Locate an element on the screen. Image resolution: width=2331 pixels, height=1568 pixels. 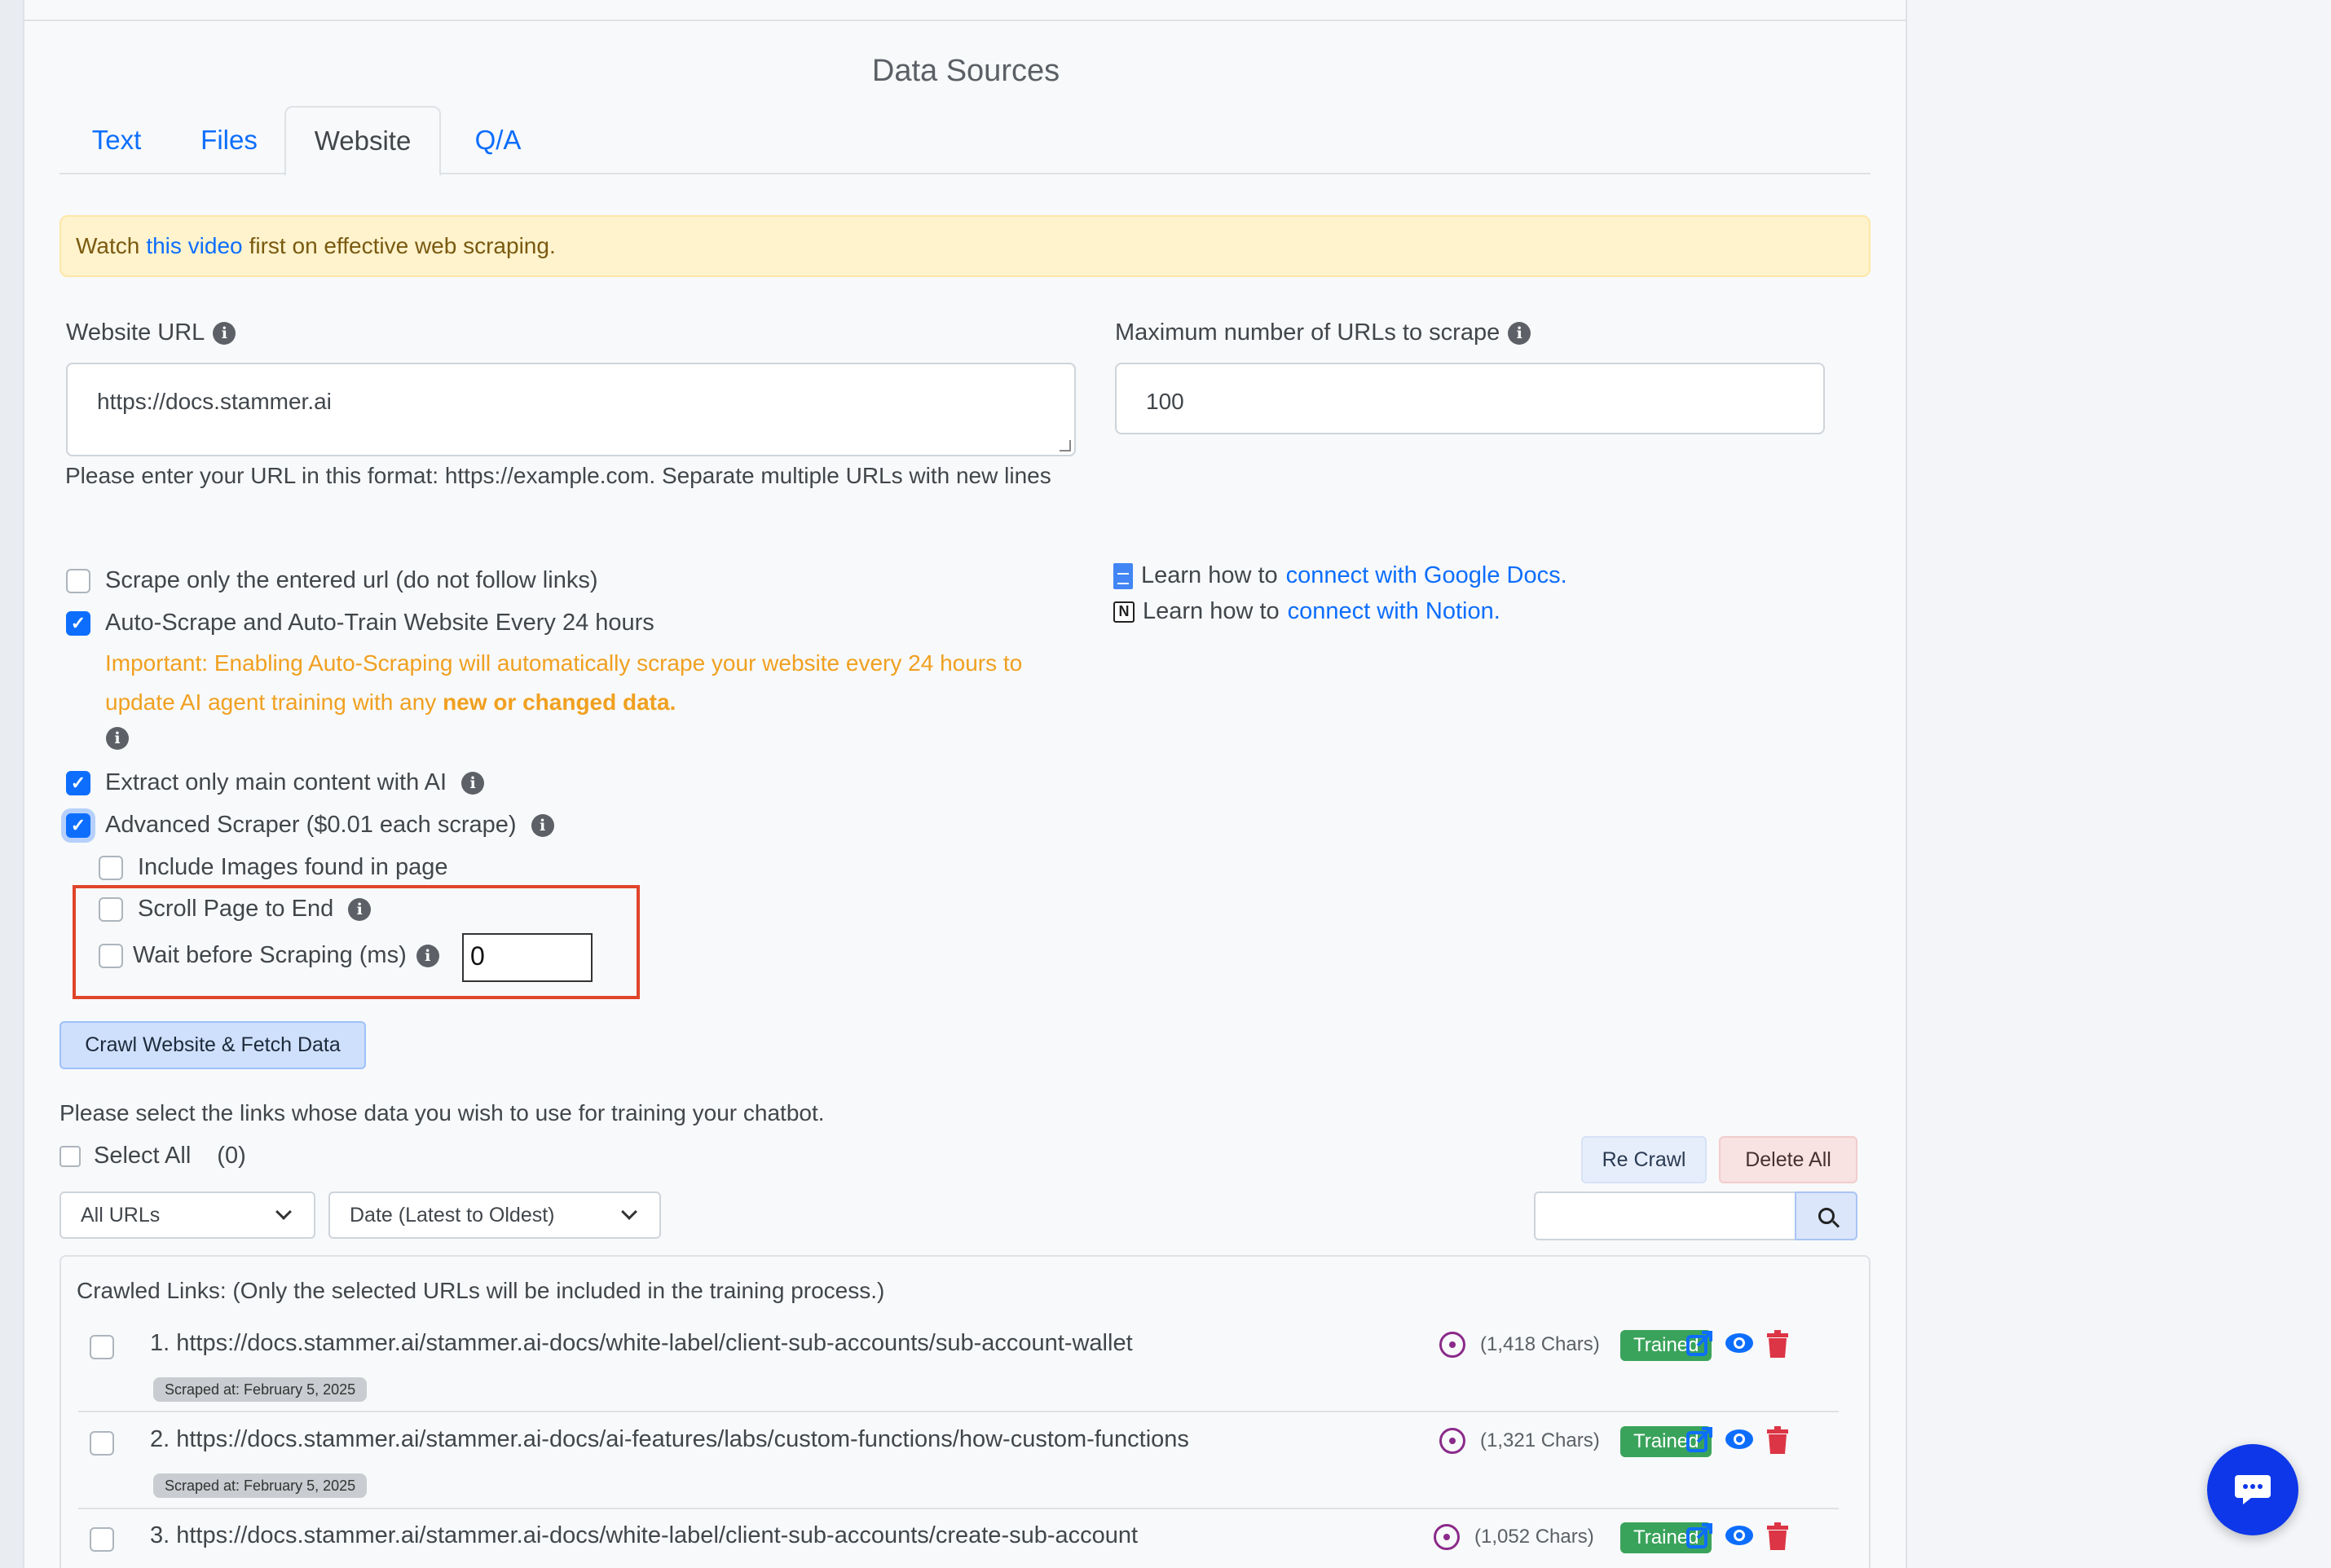
wait-before-label: Wait before Scraping (ms) is located at coordinates (270, 955).